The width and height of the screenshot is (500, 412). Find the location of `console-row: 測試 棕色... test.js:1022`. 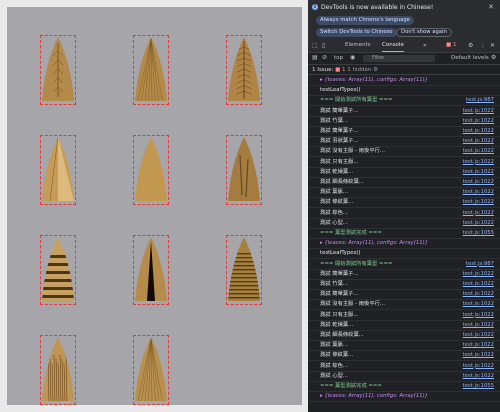

console-row: 測試 棕色... test.js:1022 is located at coordinates (404, 214).